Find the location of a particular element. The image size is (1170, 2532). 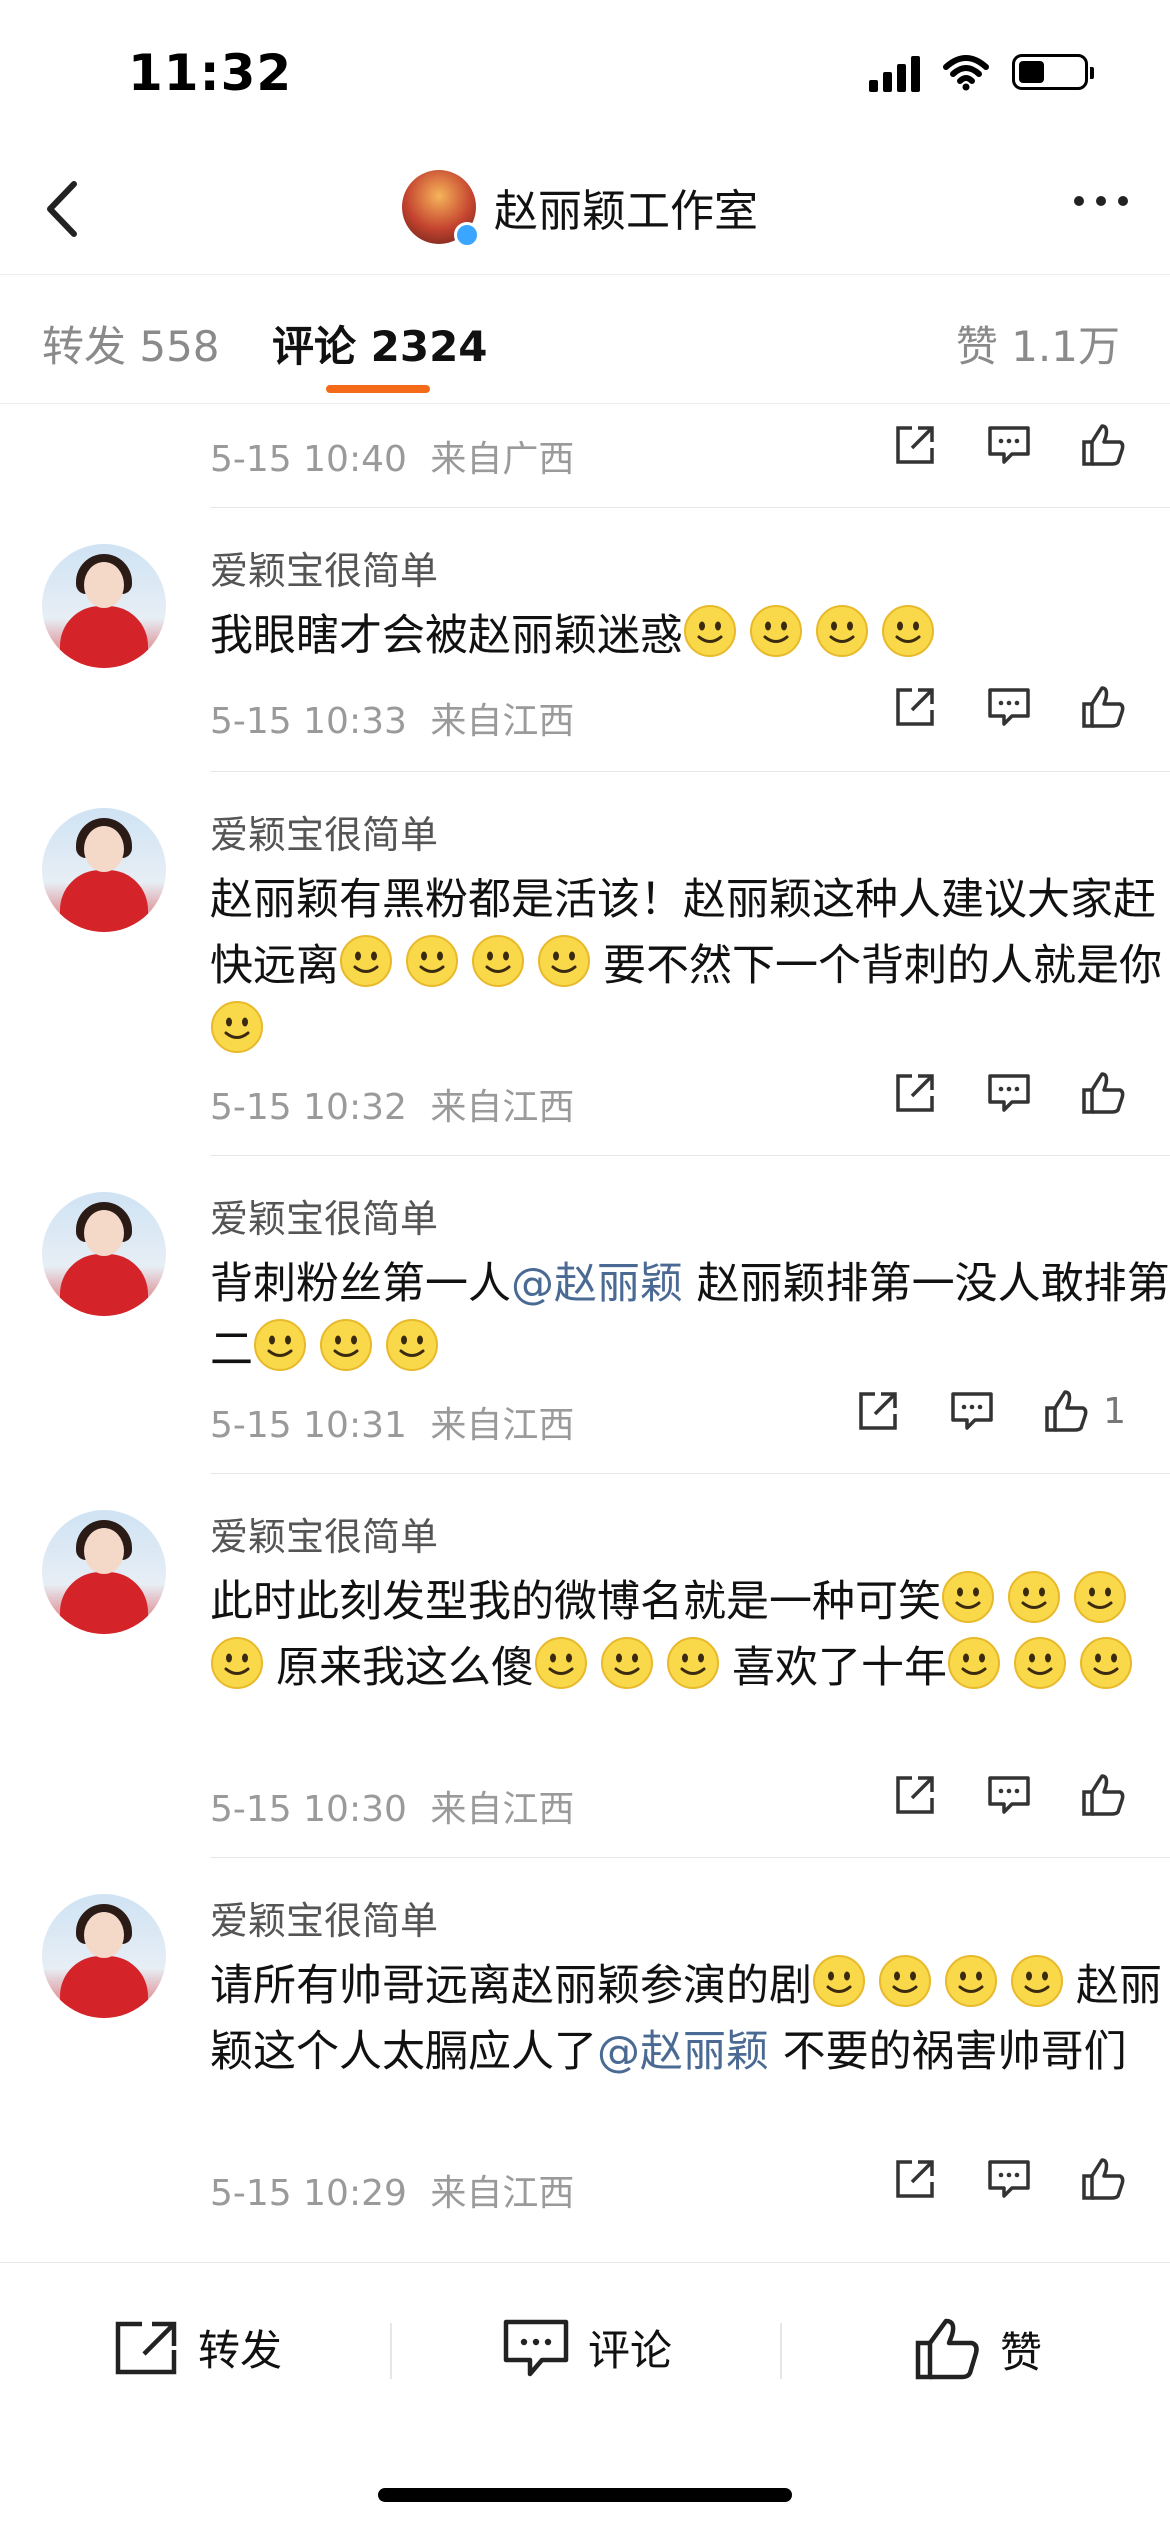

comment-actions: 1 is located at coordinates (990, 1411).